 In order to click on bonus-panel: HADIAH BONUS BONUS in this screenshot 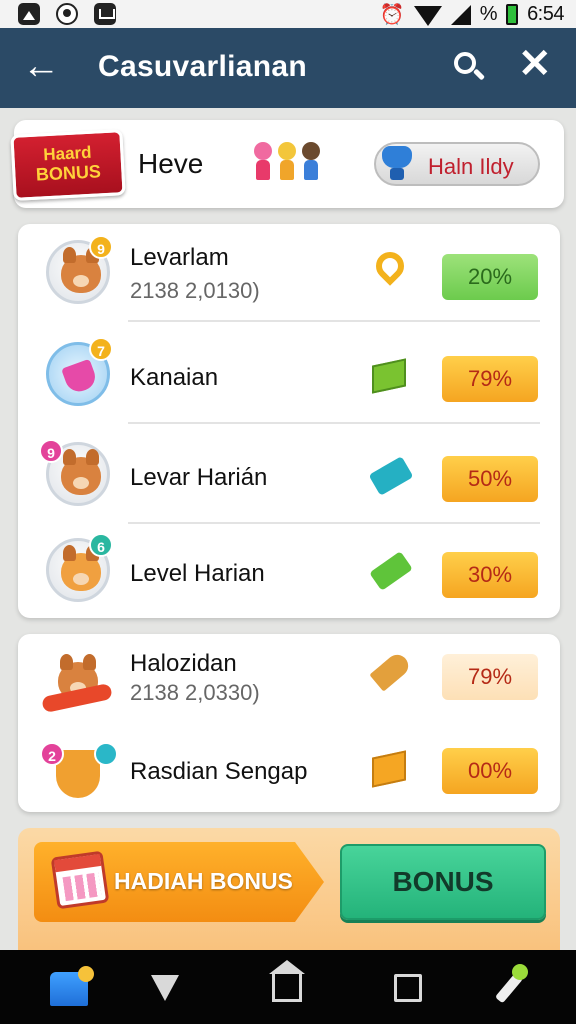, I will do `click(289, 889)`.